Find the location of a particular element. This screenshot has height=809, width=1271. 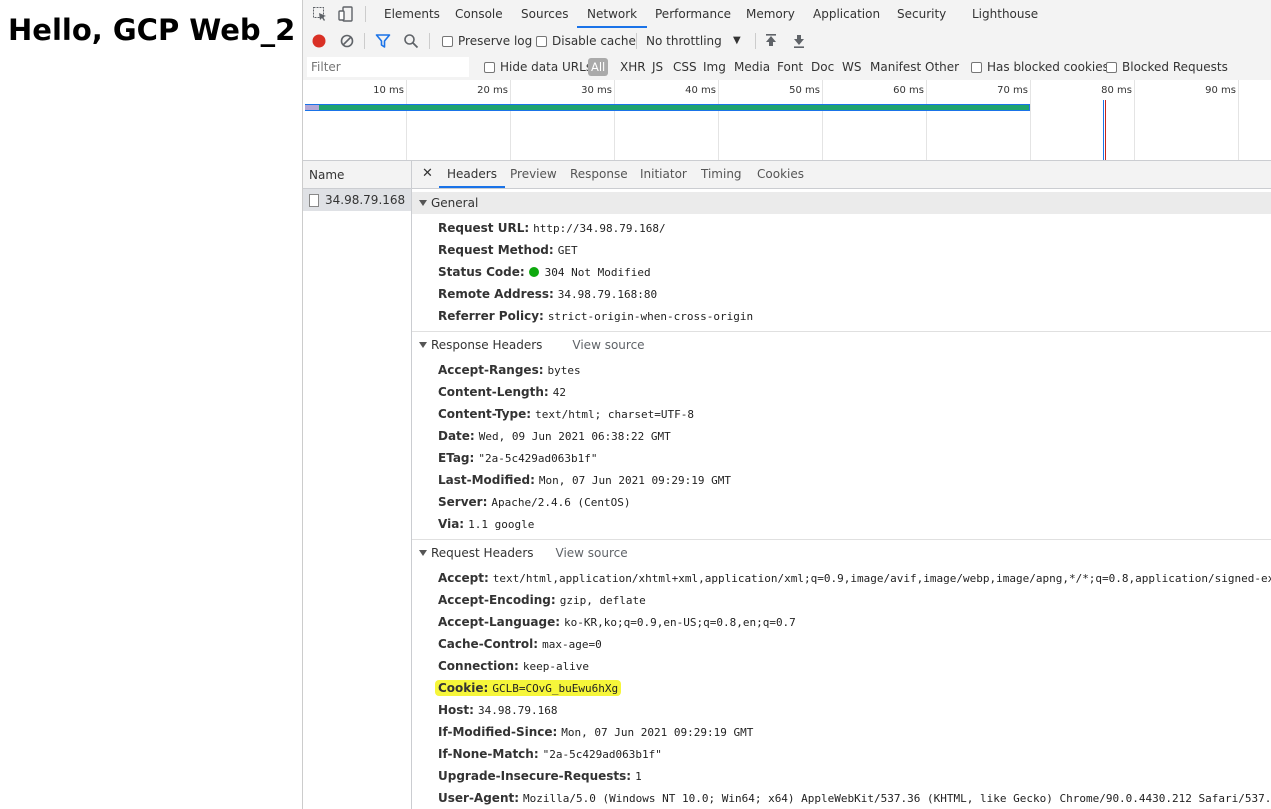

hide-data-urls-checkbox: Hide data URLs is located at coordinates (538, 67).